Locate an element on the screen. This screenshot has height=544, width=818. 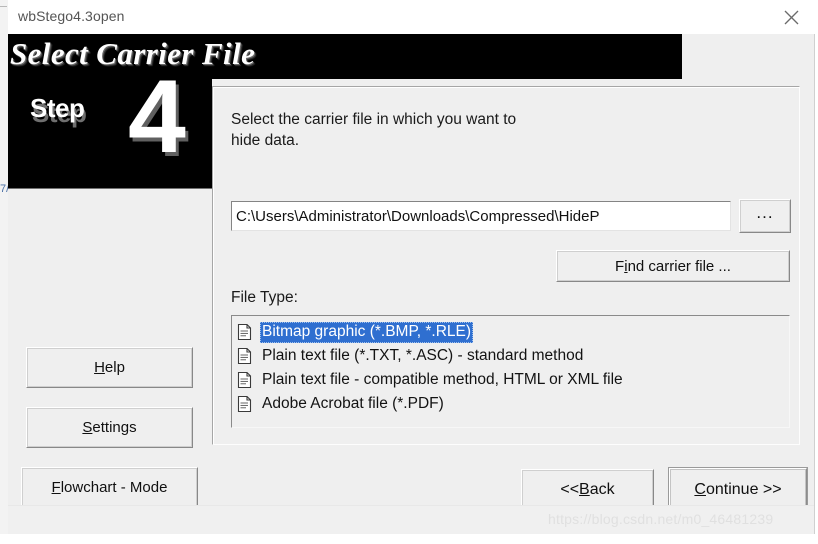
banner-title: Select Carrier File is located at coordinates (133, 53).